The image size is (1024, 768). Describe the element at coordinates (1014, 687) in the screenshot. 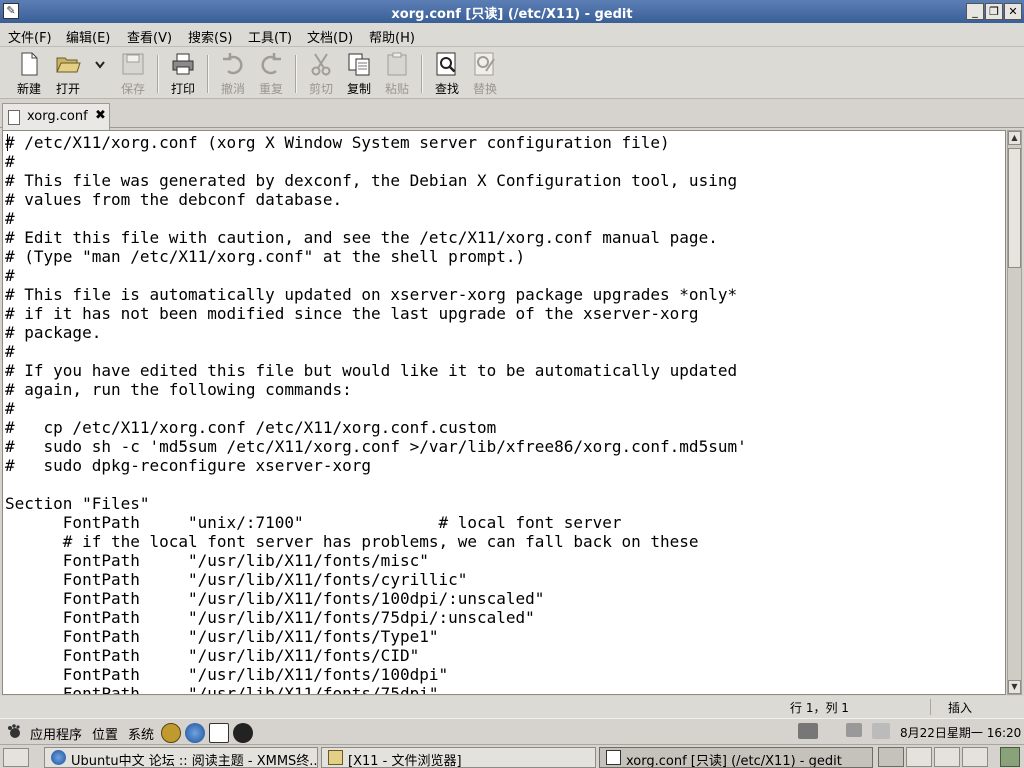

I see `scroll-down-arrow-icon: ▼` at that location.